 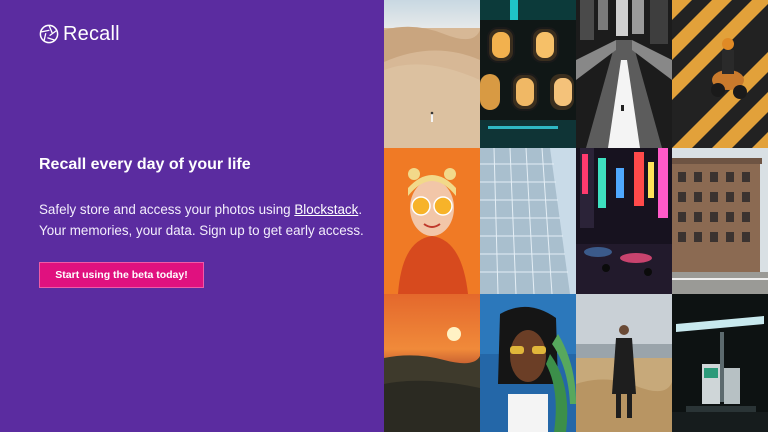 I want to click on photo-gas-pump, so click(x=720, y=363).